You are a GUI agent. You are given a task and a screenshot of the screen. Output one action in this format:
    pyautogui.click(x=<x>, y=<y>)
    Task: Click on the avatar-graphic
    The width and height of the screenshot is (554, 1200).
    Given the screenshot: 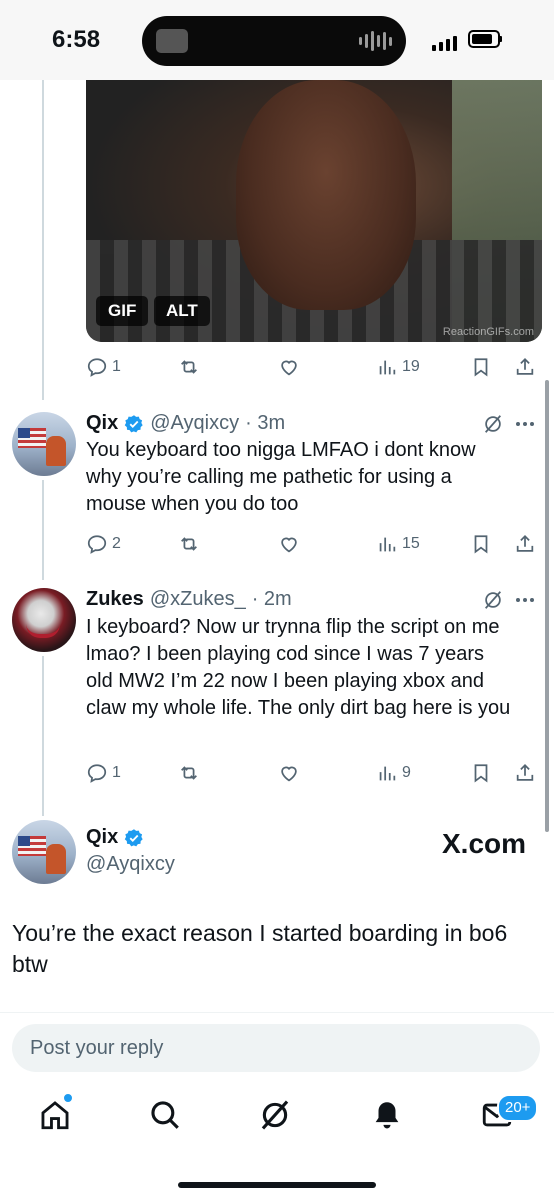 What is the action you would take?
    pyautogui.click(x=43, y=631)
    